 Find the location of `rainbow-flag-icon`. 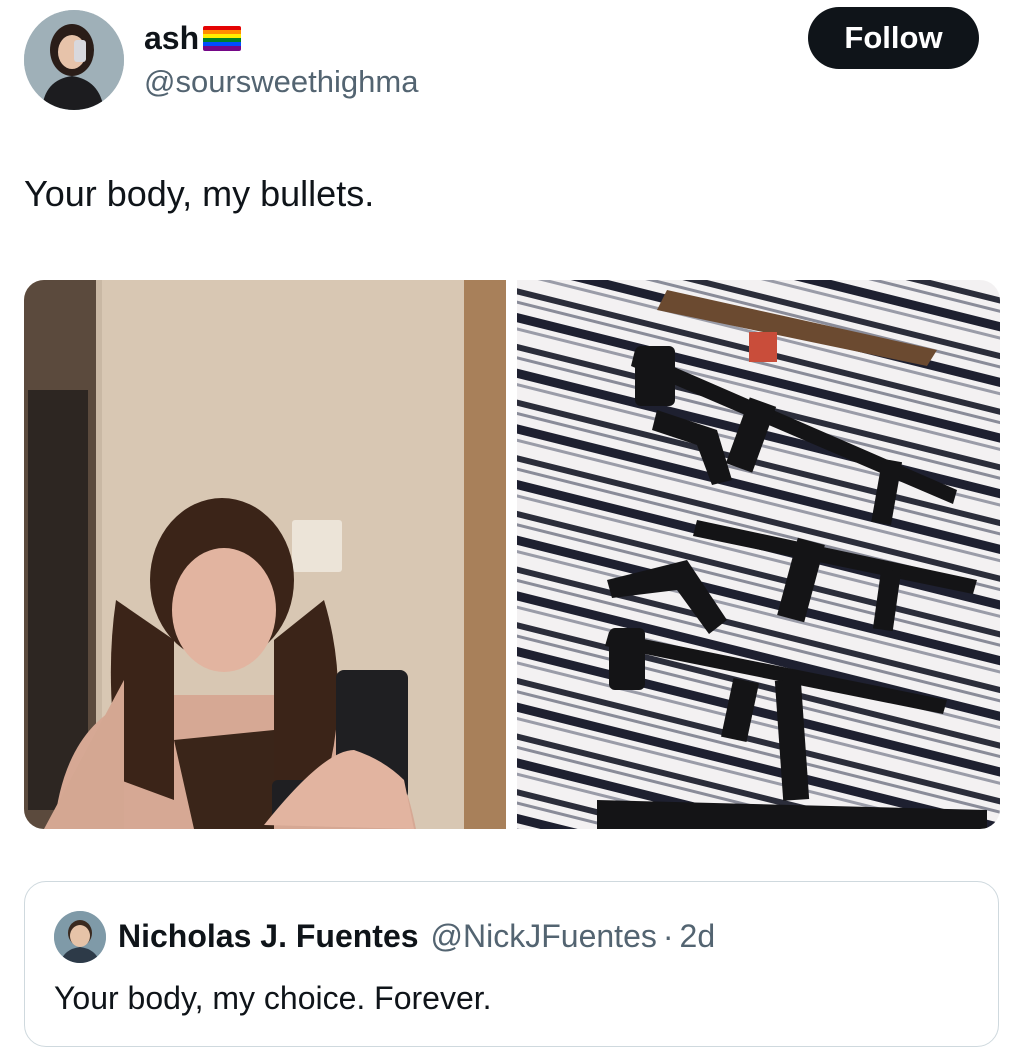

rainbow-flag-icon is located at coordinates (222, 38).